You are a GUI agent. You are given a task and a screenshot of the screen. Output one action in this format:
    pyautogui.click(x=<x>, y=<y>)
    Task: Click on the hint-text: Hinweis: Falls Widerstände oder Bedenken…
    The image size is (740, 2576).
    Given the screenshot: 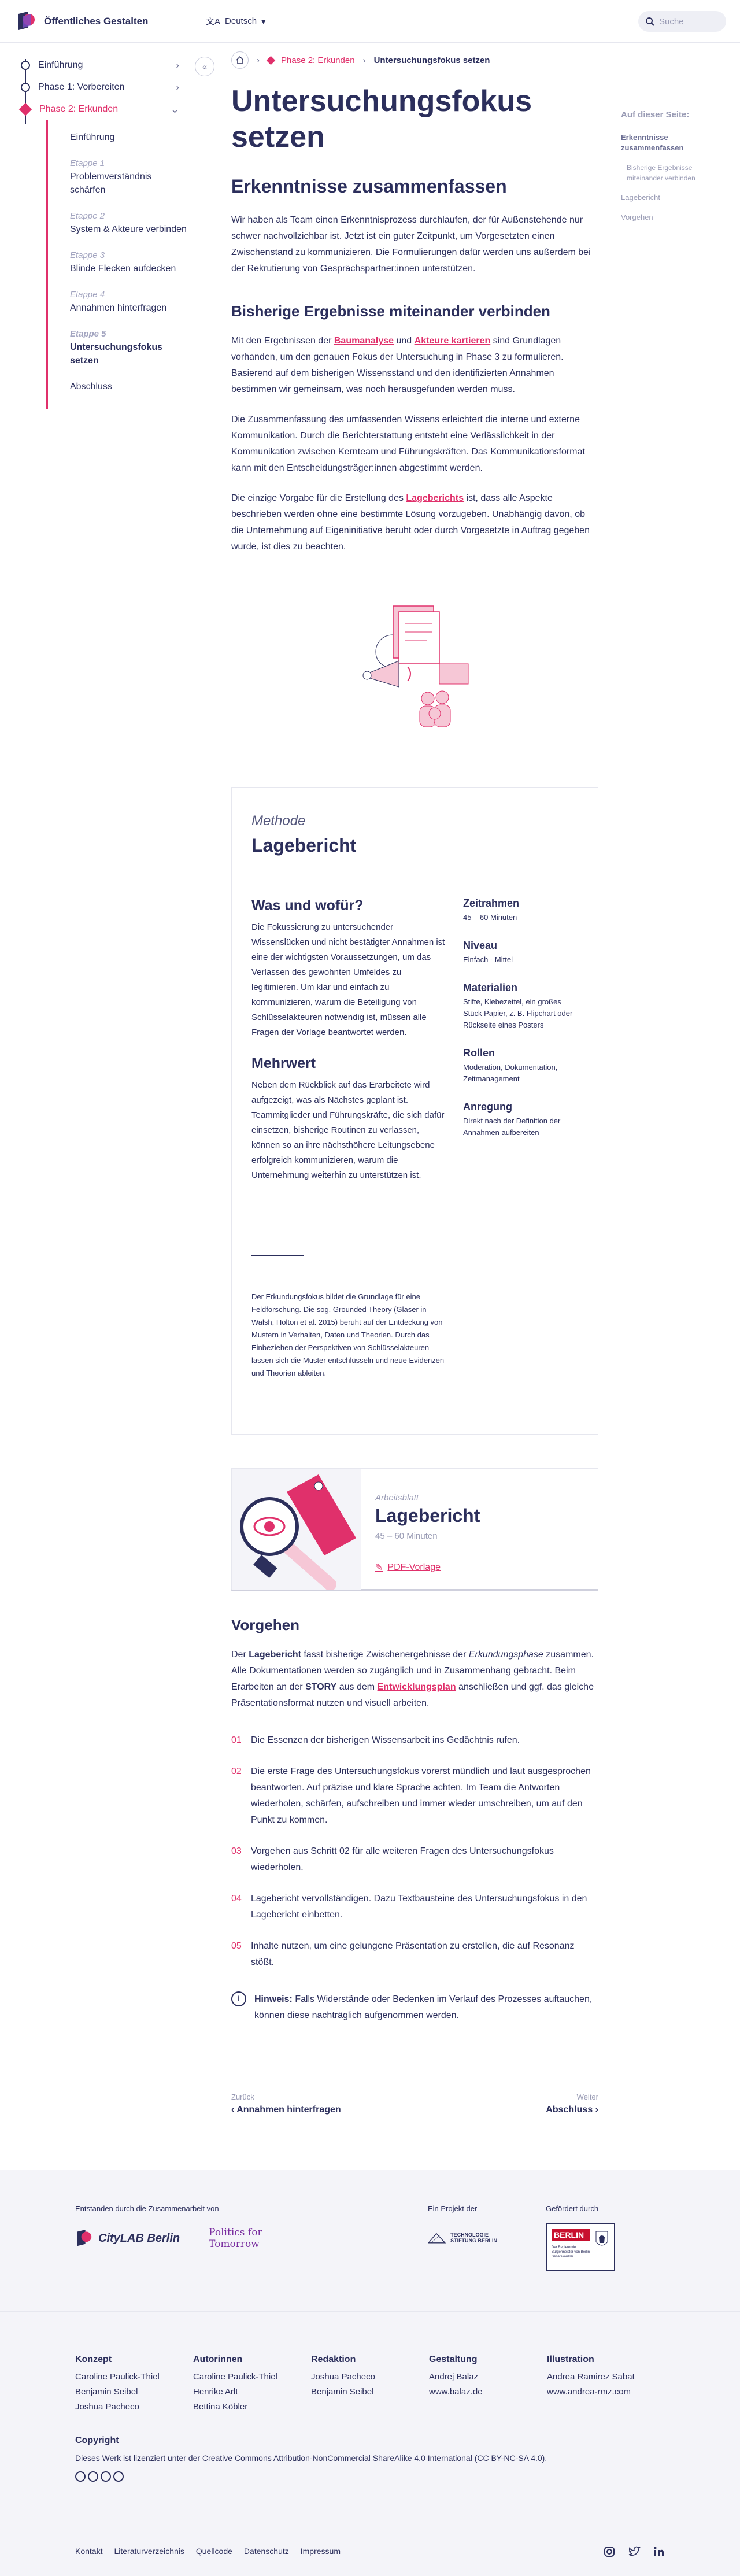 What is the action you would take?
    pyautogui.click(x=426, y=2007)
    